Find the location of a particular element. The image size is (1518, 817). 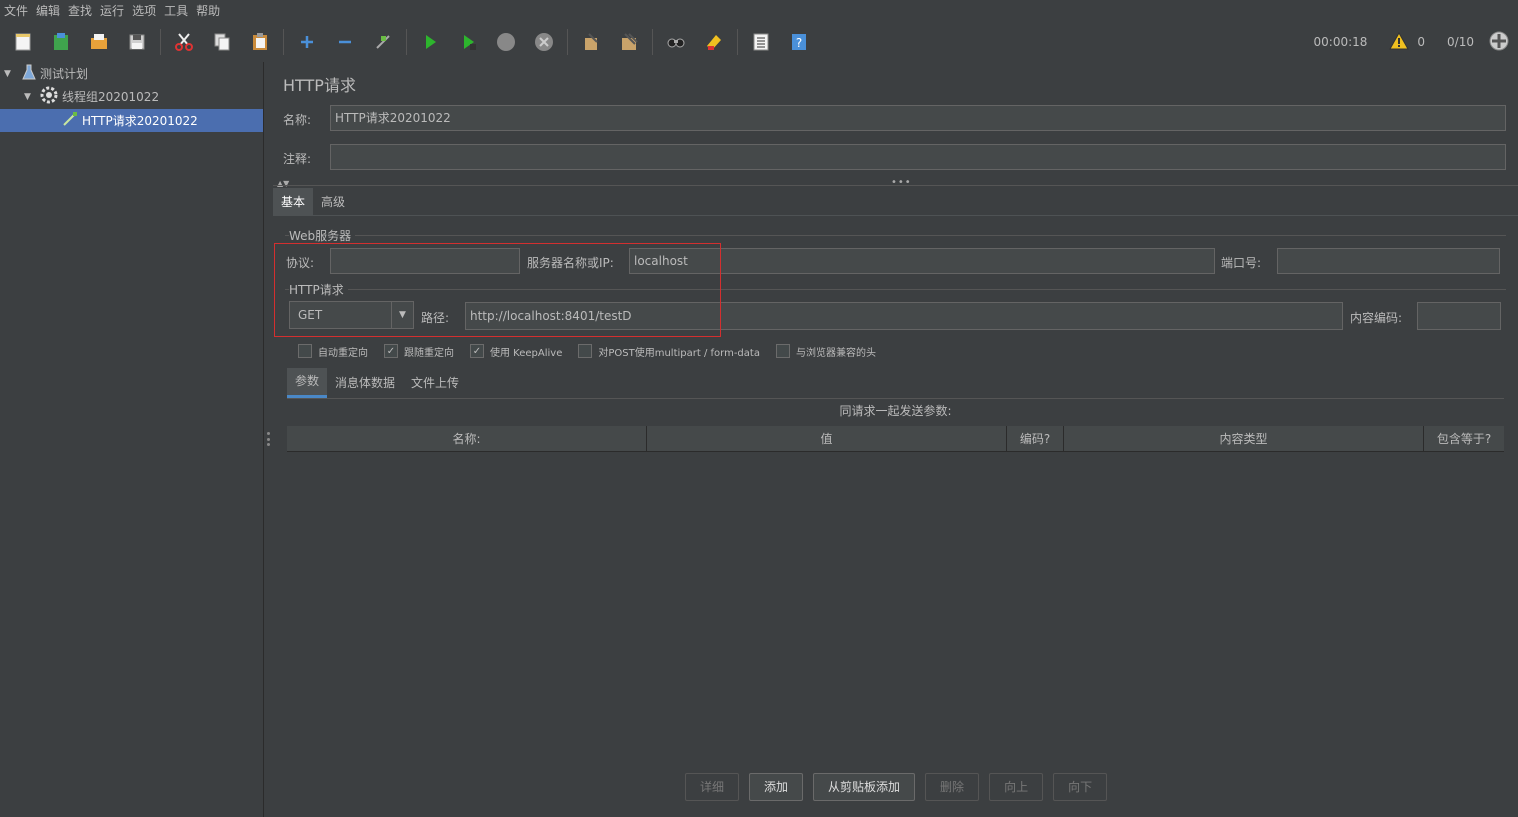

tree-node-test-plan: ▼ 测试计划 is located at coordinates (46, 73).